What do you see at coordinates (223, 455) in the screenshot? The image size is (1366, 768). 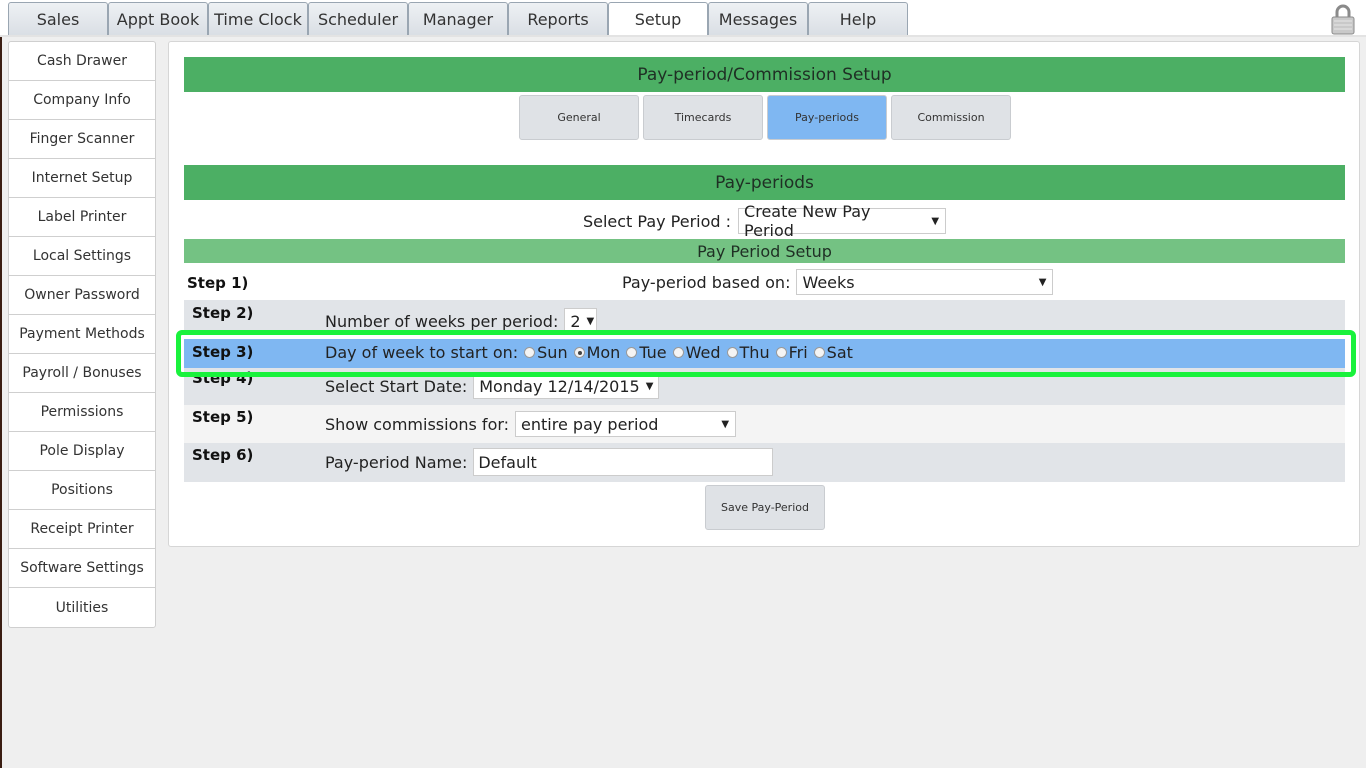 I see `step-6-label: Step 6)` at bounding box center [223, 455].